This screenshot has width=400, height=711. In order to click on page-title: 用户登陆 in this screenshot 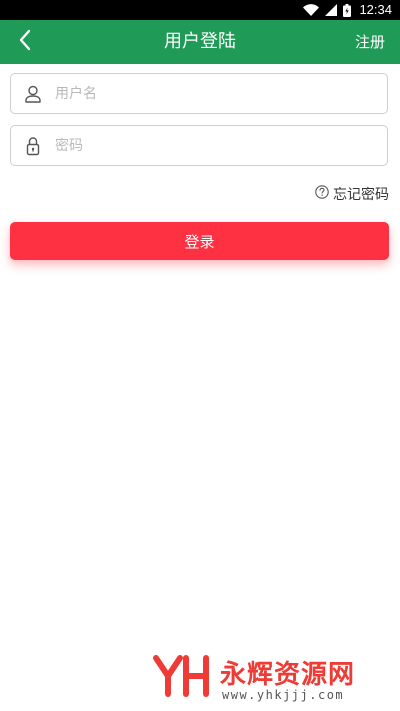, I will do `click(200, 41)`.